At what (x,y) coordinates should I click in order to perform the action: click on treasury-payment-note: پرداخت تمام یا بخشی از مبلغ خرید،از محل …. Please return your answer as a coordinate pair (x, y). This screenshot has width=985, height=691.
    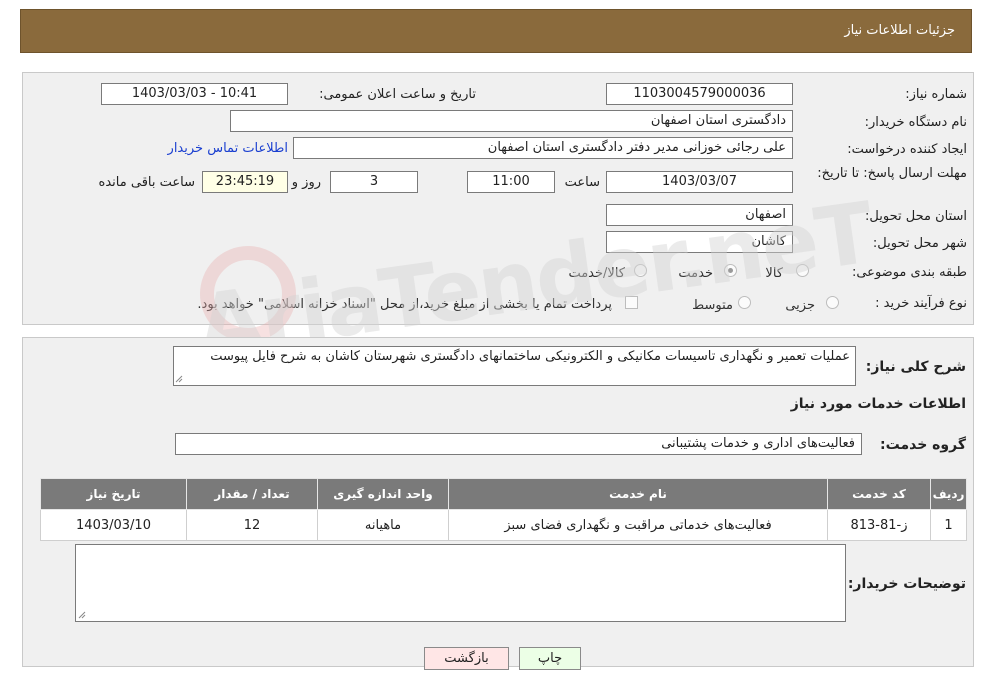
    Looking at the image, I should click on (404, 304).